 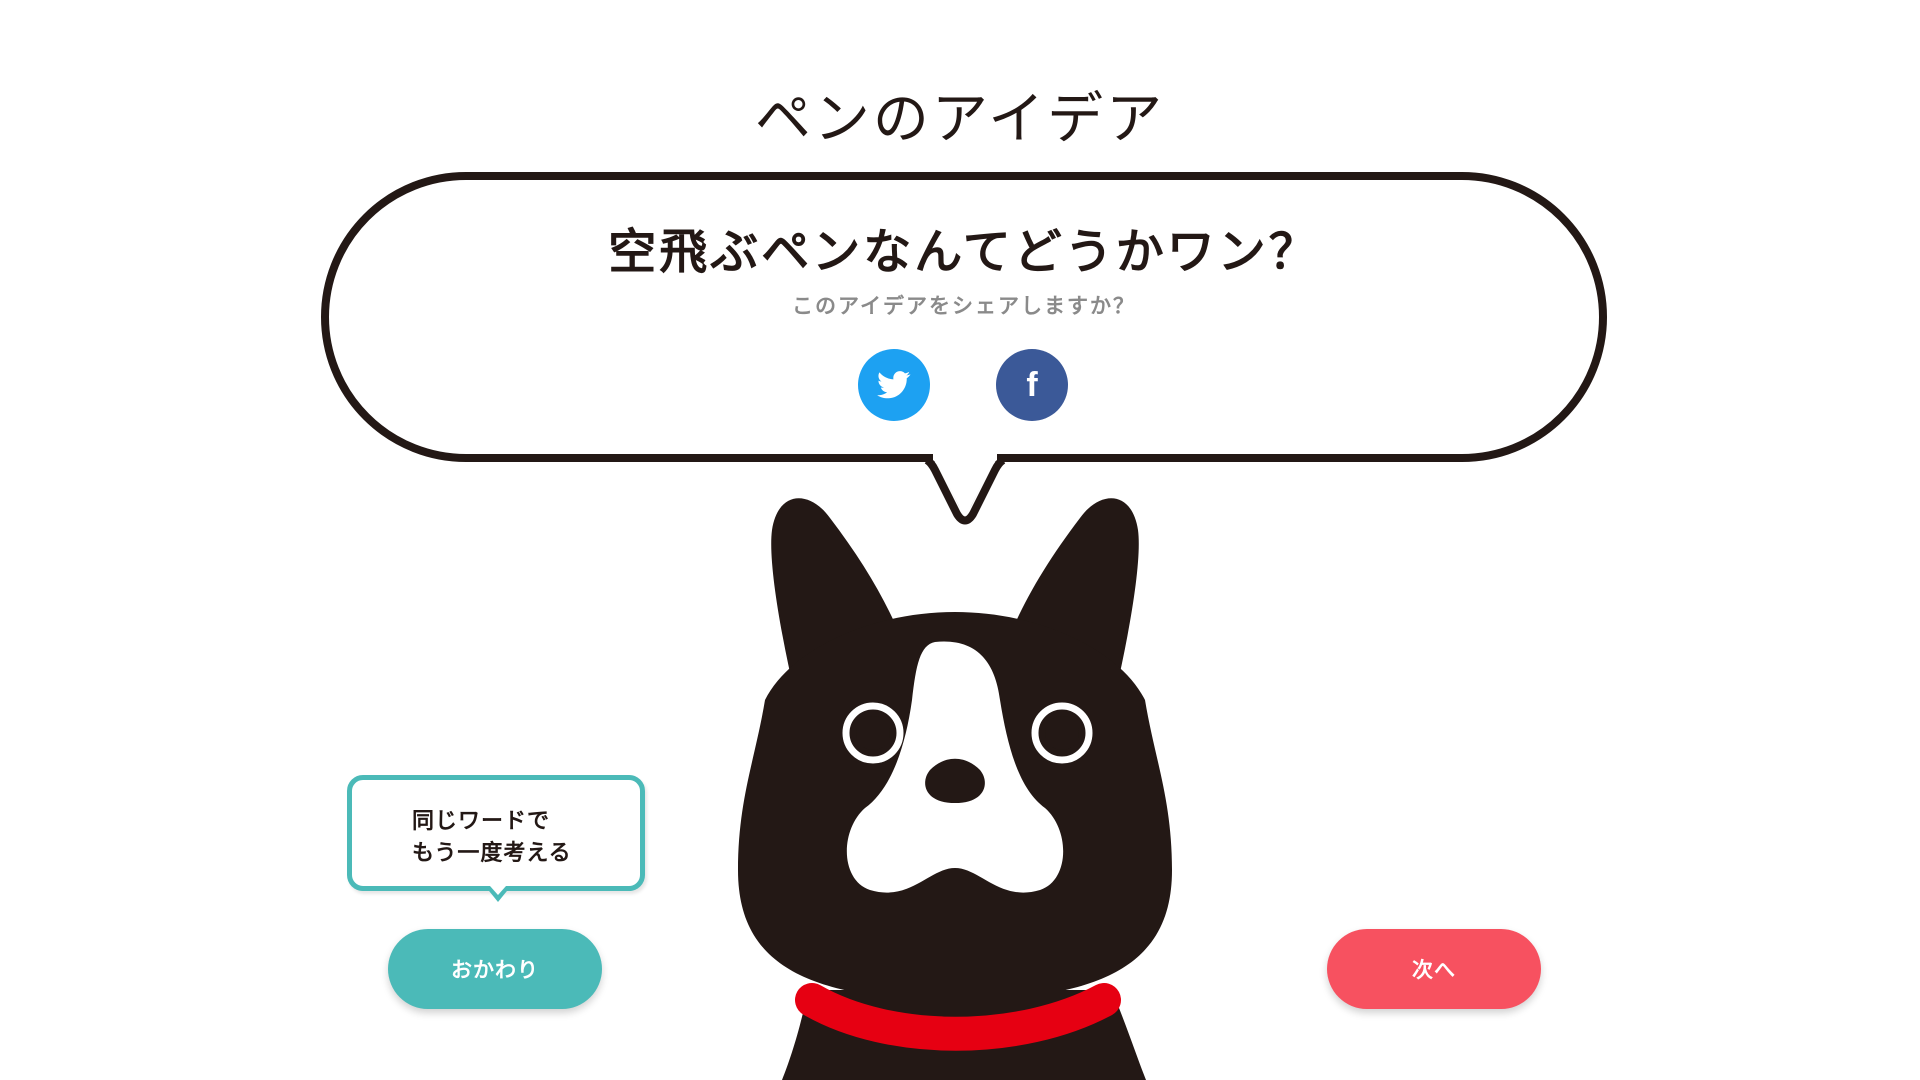 What do you see at coordinates (495, 969) in the screenshot?
I see `again-button: おかわり` at bounding box center [495, 969].